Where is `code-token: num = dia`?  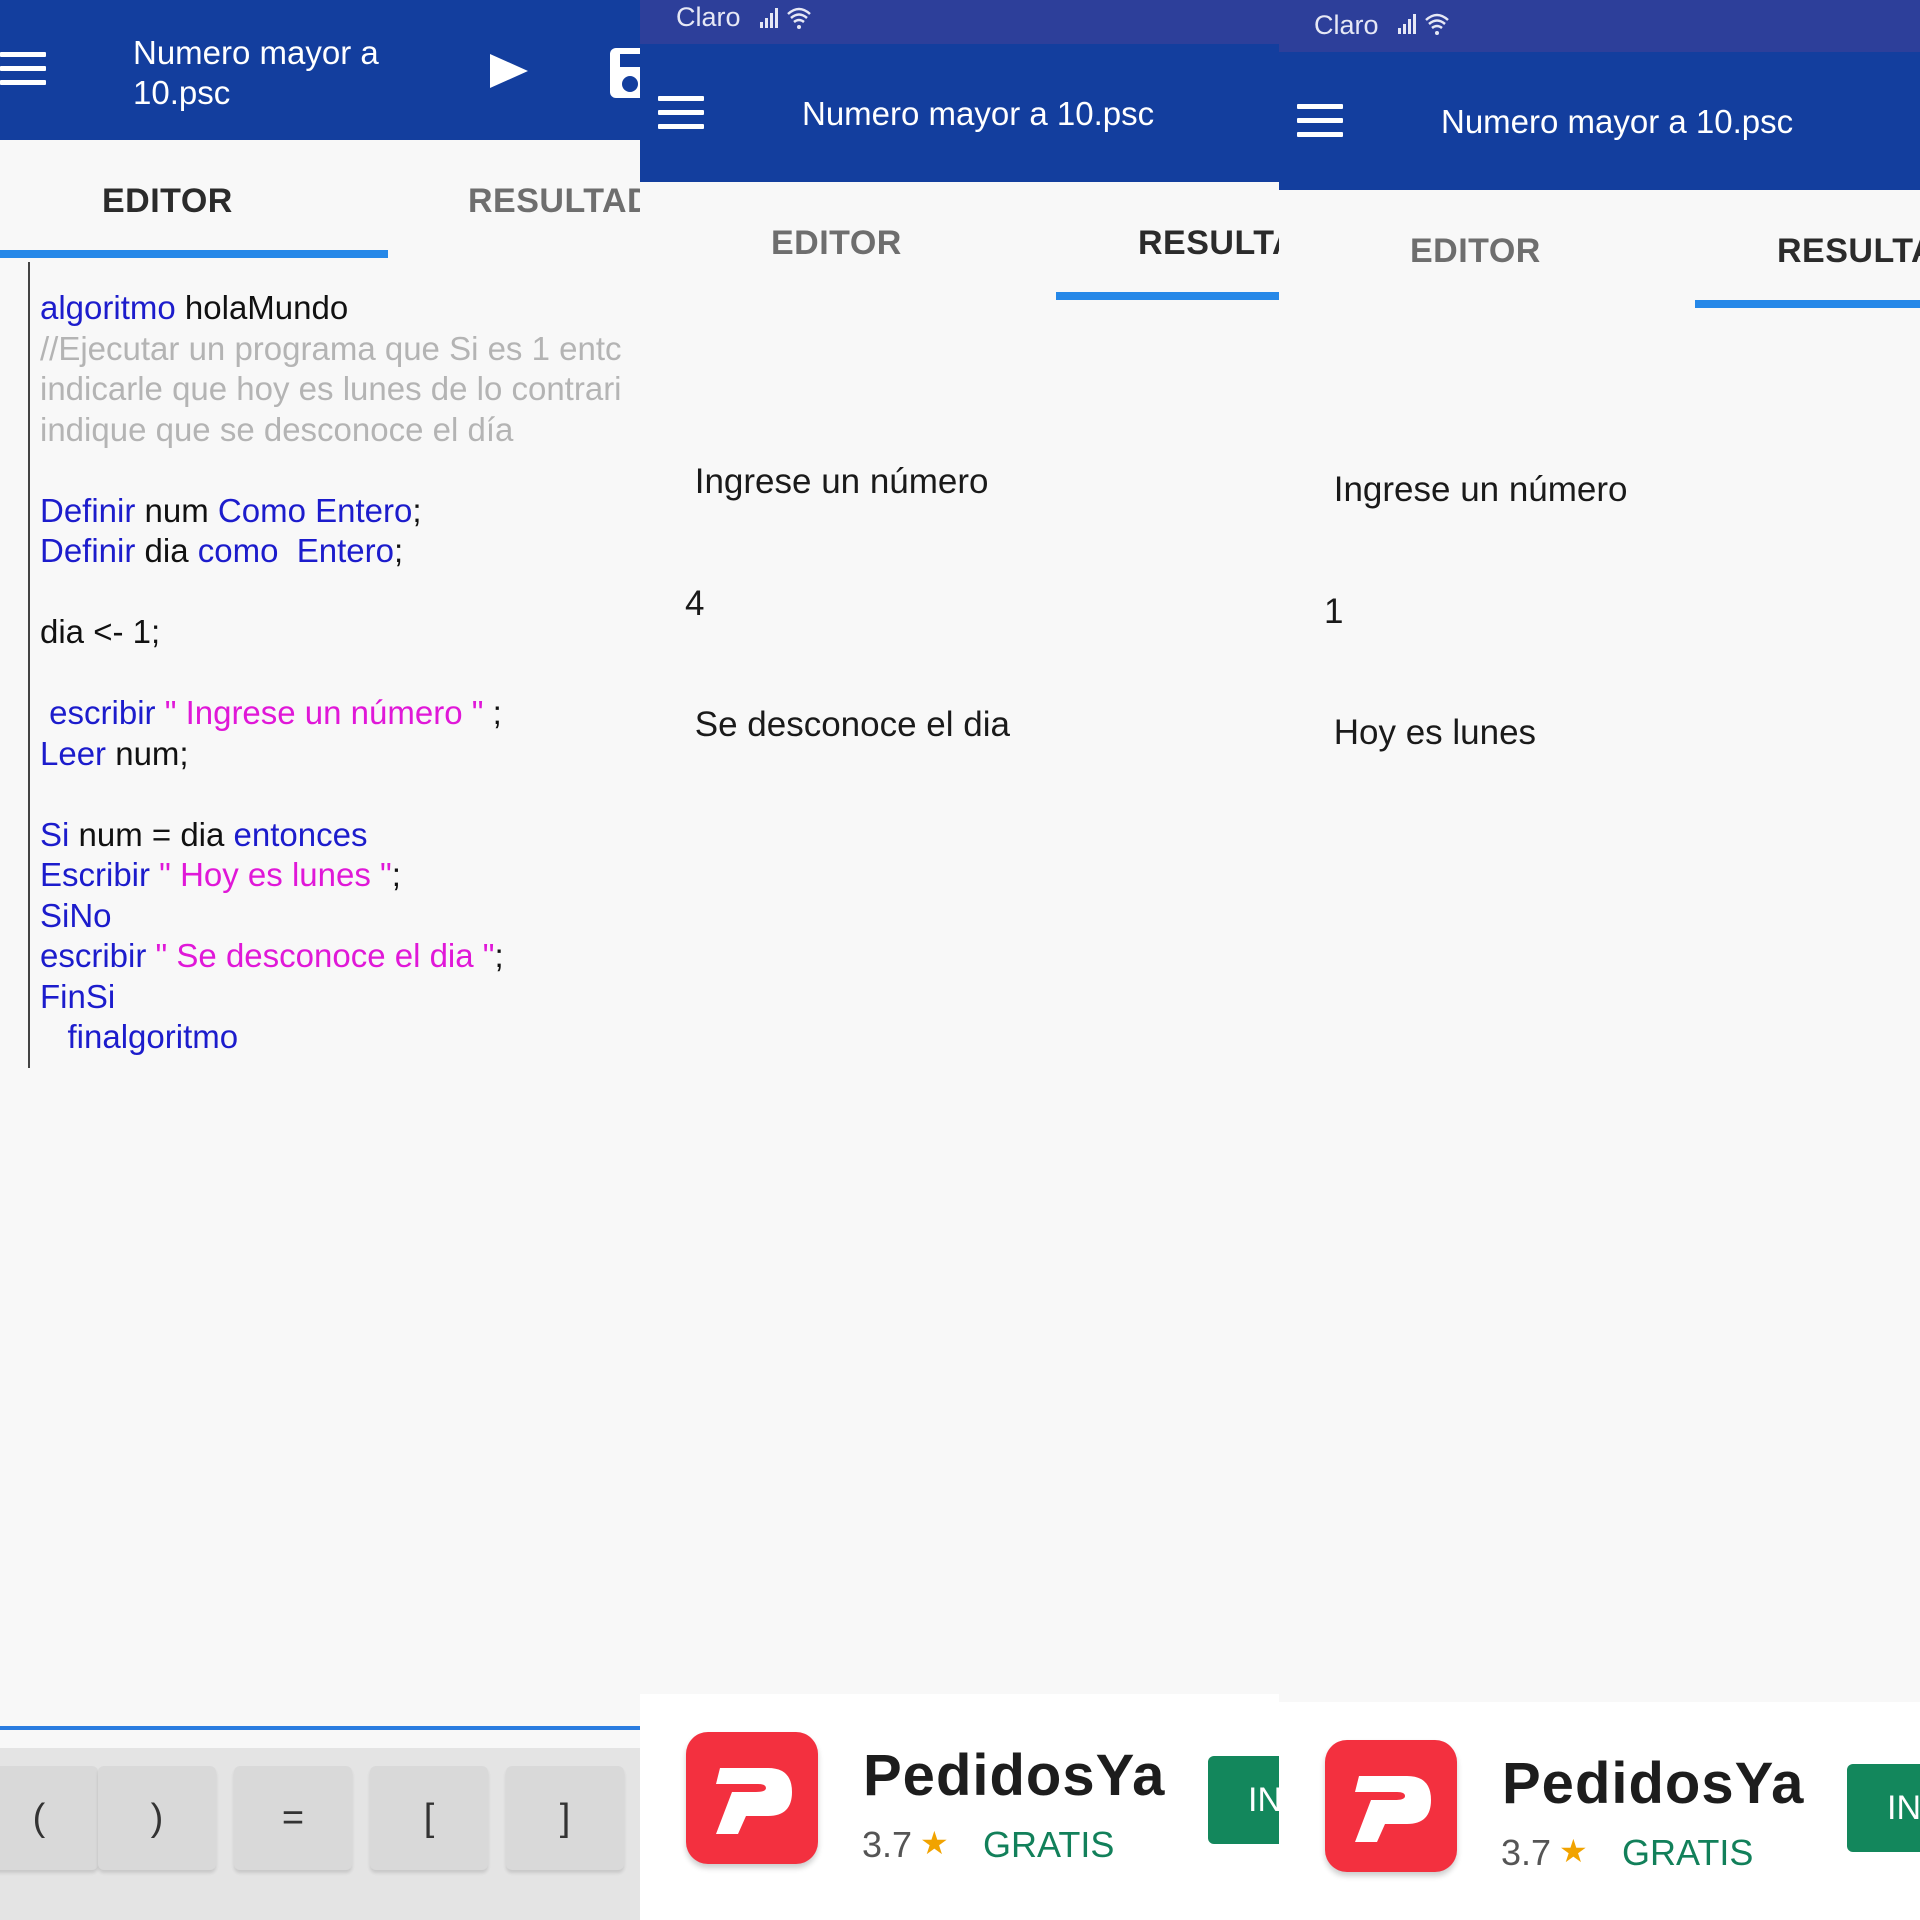 code-token: num = dia is located at coordinates (151, 834).